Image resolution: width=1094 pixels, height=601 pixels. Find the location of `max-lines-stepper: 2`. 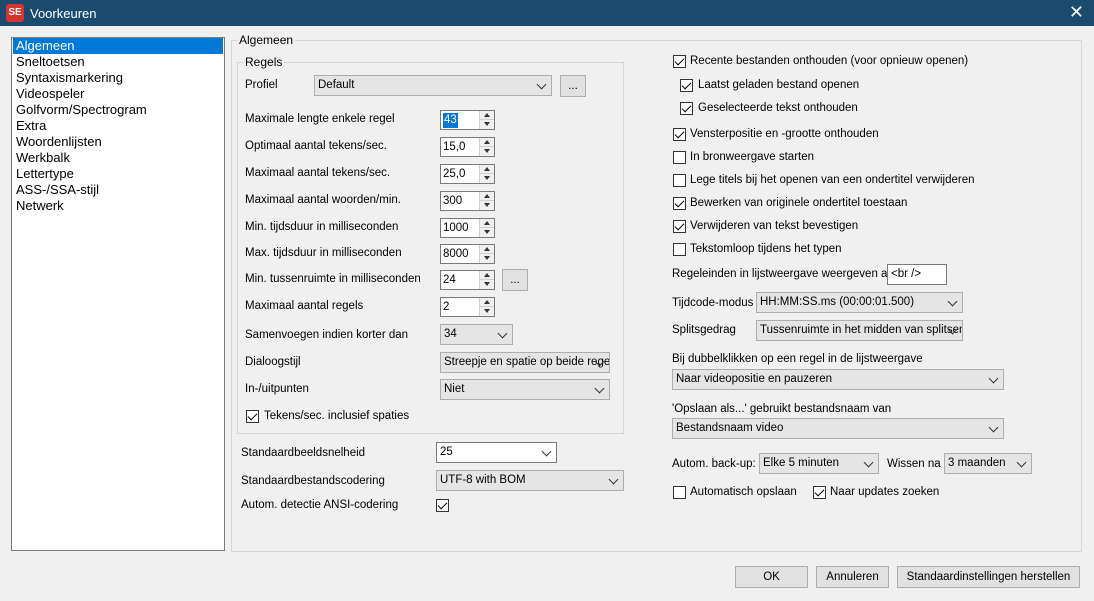

max-lines-stepper: 2 is located at coordinates (467, 307).